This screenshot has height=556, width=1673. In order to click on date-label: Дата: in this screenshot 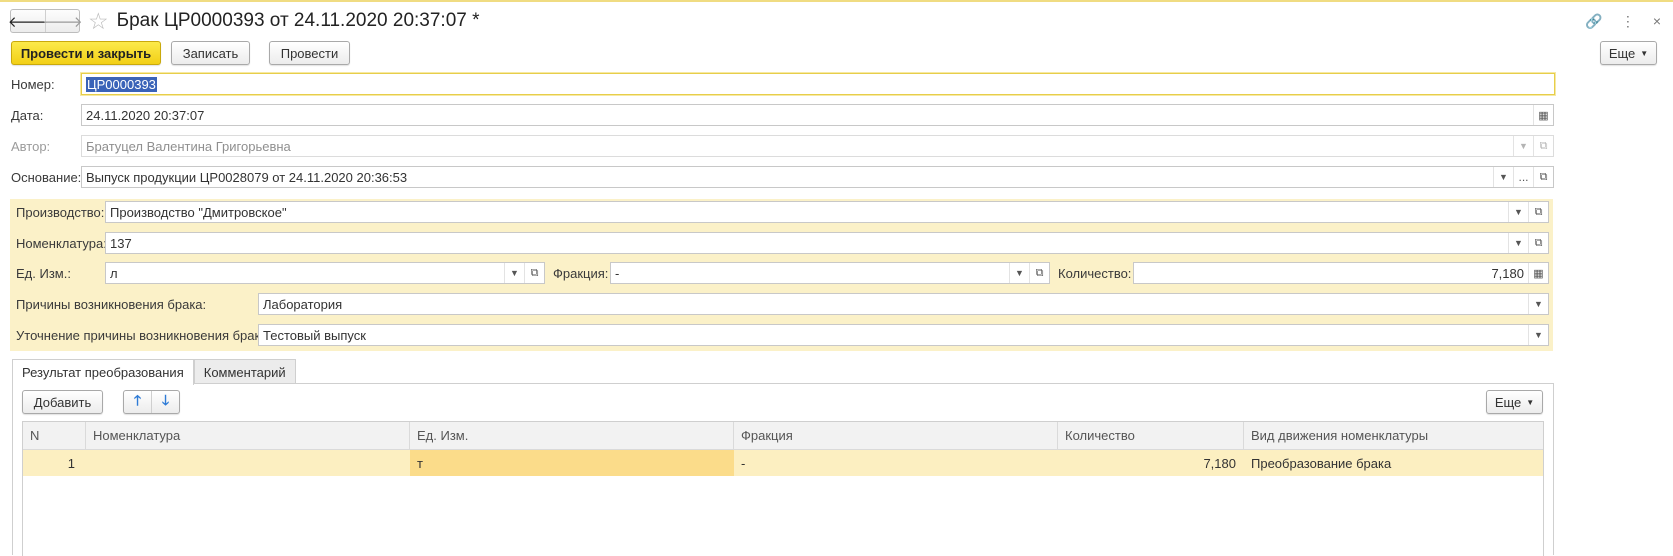, I will do `click(27, 115)`.